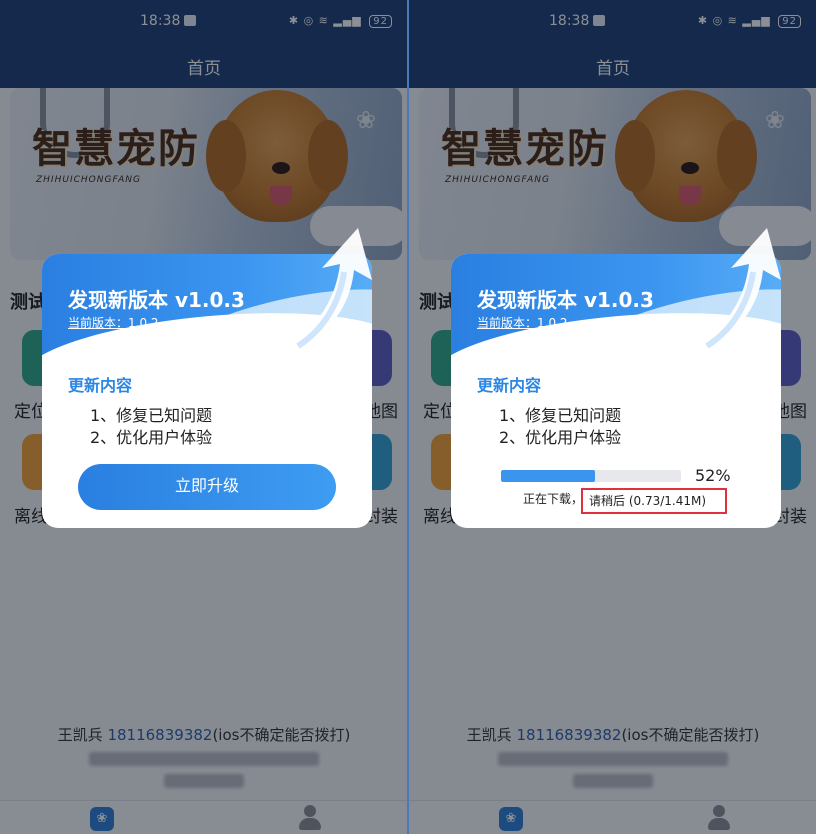 This screenshot has width=816, height=834. I want to click on download-progress-fill, so click(548, 476).